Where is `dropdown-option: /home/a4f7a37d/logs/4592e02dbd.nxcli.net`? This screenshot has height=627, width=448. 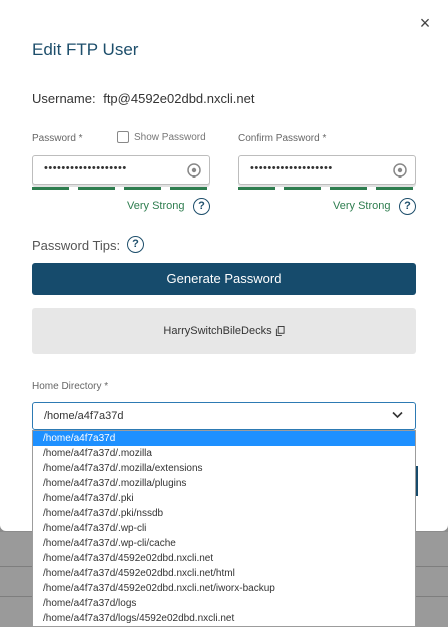
dropdown-option: /home/a4f7a37d/logs/4592e02dbd.nxcli.net is located at coordinates (224, 618).